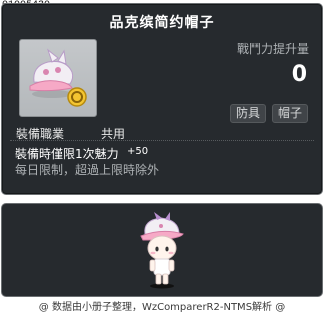 This screenshot has width=324, height=314. Describe the element at coordinates (87, 170) in the screenshot. I see `limit-text: 每日限制，超過上限時除外` at that location.